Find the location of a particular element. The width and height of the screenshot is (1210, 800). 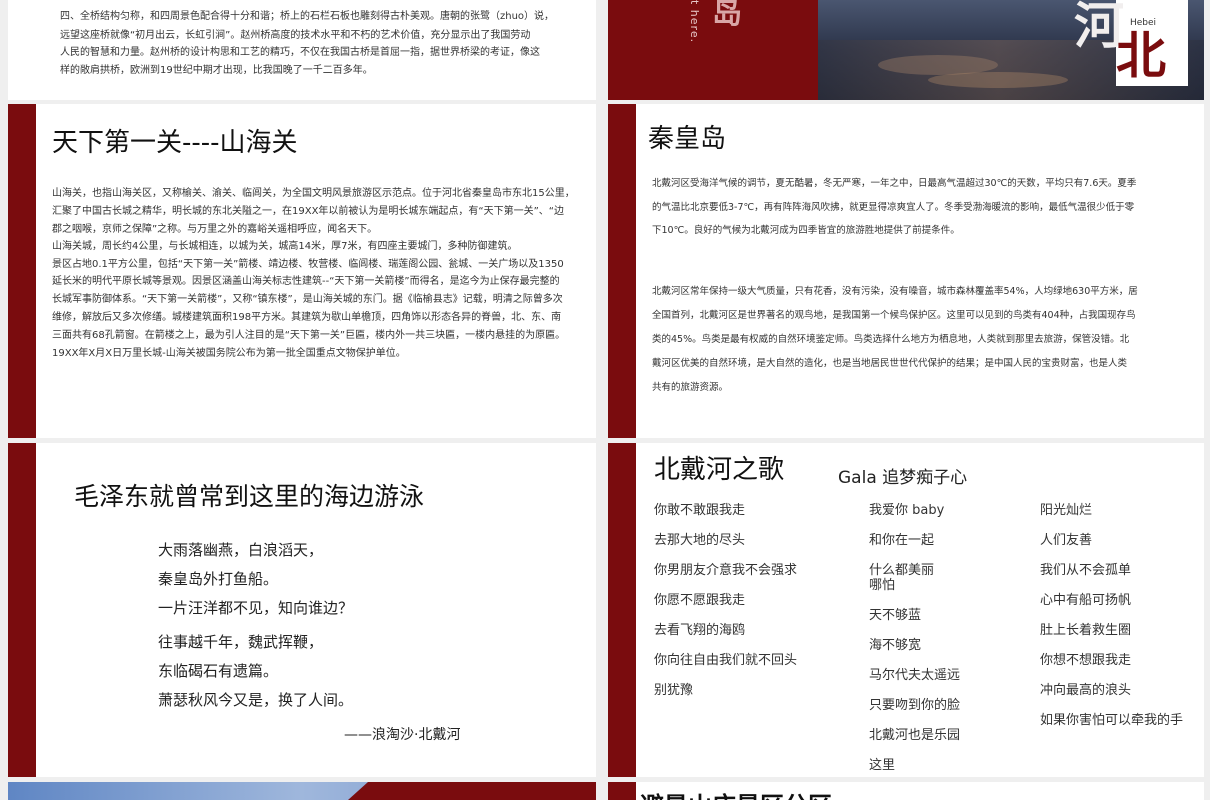

poem-line: 往事越千年，魏武挥鞭， is located at coordinates (241, 642).